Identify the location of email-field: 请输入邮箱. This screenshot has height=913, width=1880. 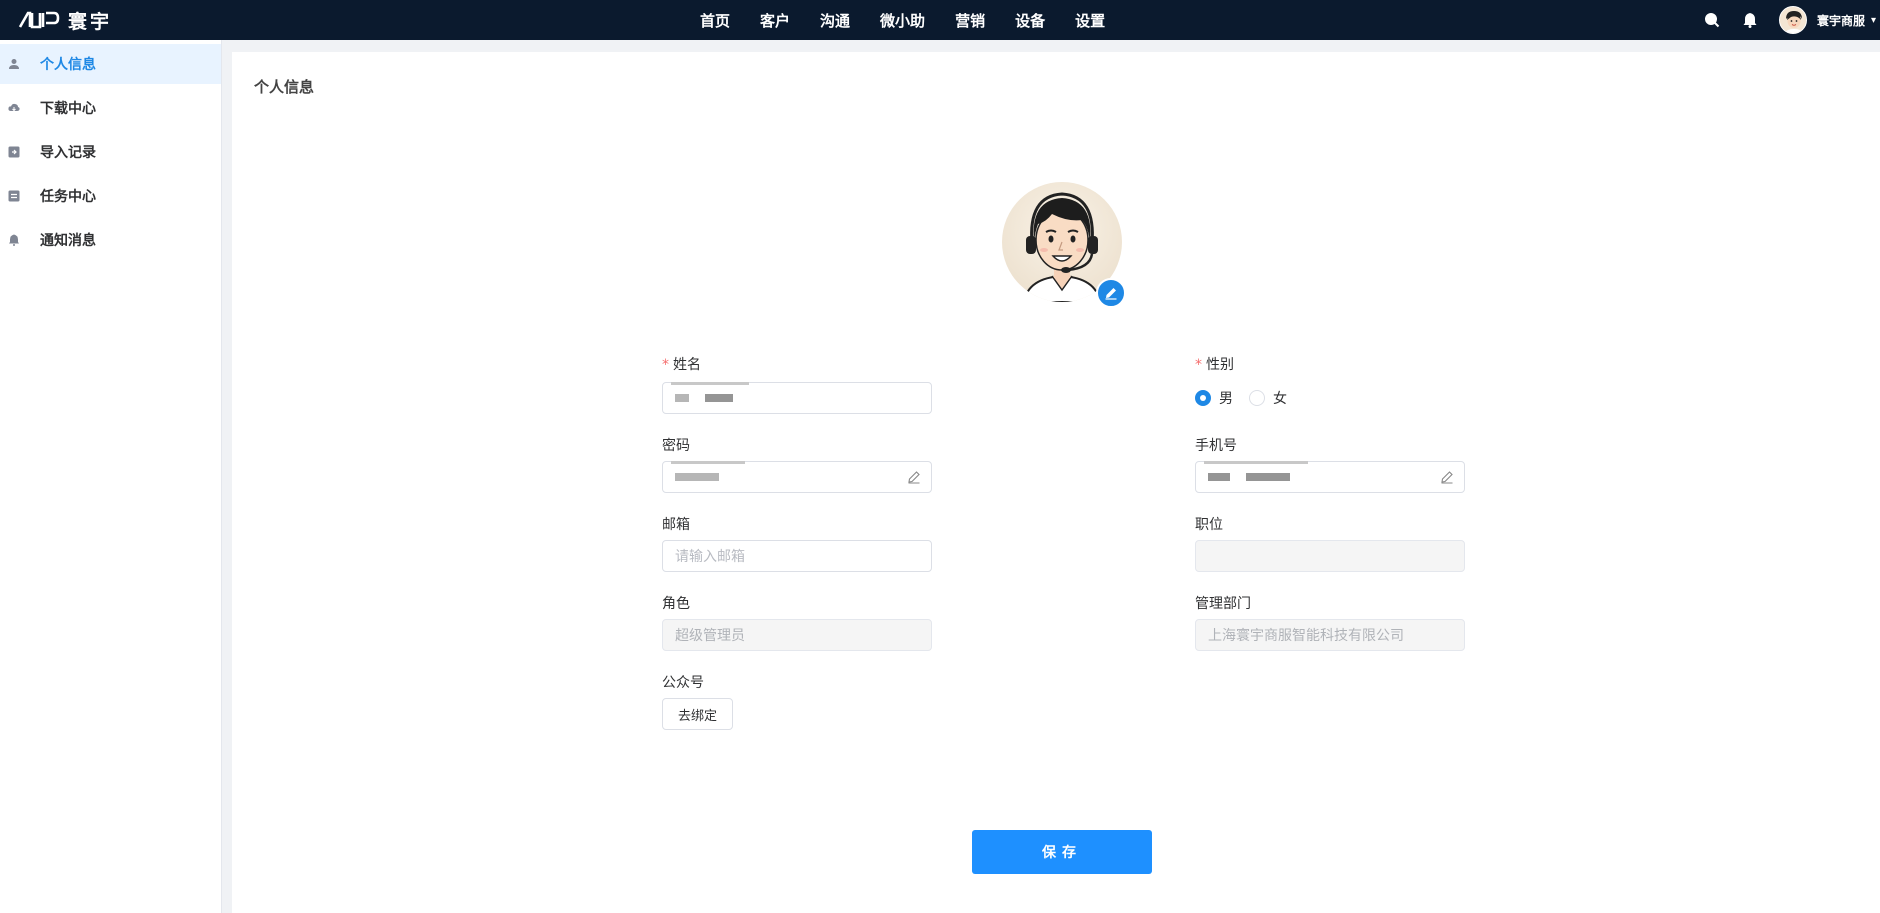
(797, 556).